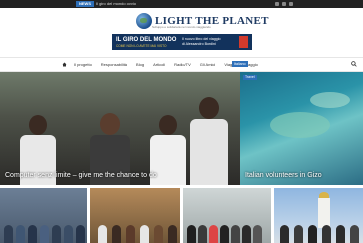  Describe the element at coordinates (250, 77) in the screenshot. I see `category-tag: Travel` at that location.